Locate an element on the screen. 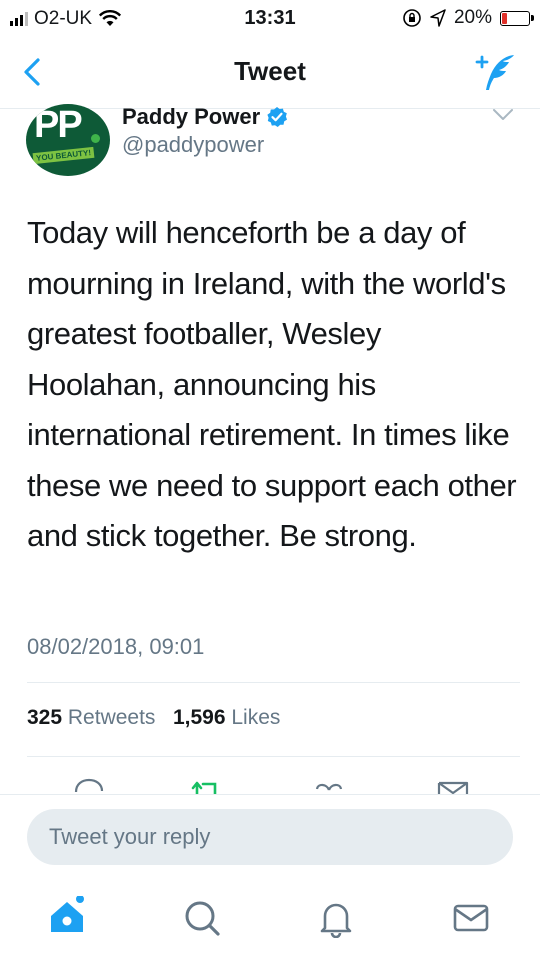 The width and height of the screenshot is (540, 960). avatar-logo-text: PP is located at coordinates (58, 125).